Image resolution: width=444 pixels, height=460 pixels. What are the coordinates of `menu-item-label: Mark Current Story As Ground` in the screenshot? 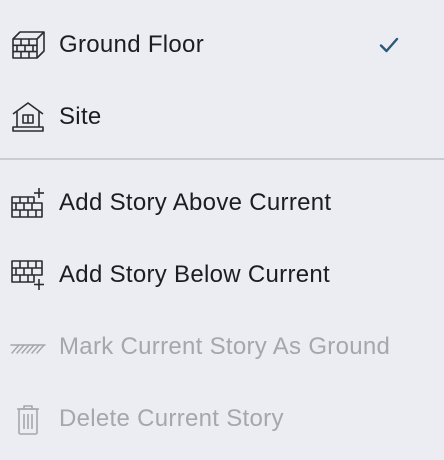 It's located at (225, 346).